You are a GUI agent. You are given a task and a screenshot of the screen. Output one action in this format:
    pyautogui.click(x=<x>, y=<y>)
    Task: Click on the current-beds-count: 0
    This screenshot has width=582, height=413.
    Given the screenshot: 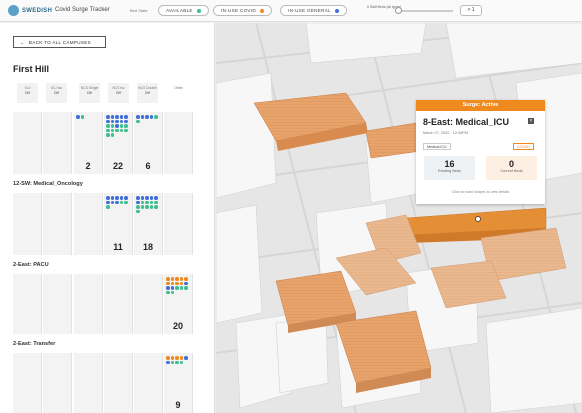 What is the action you would take?
    pyautogui.click(x=511, y=164)
    